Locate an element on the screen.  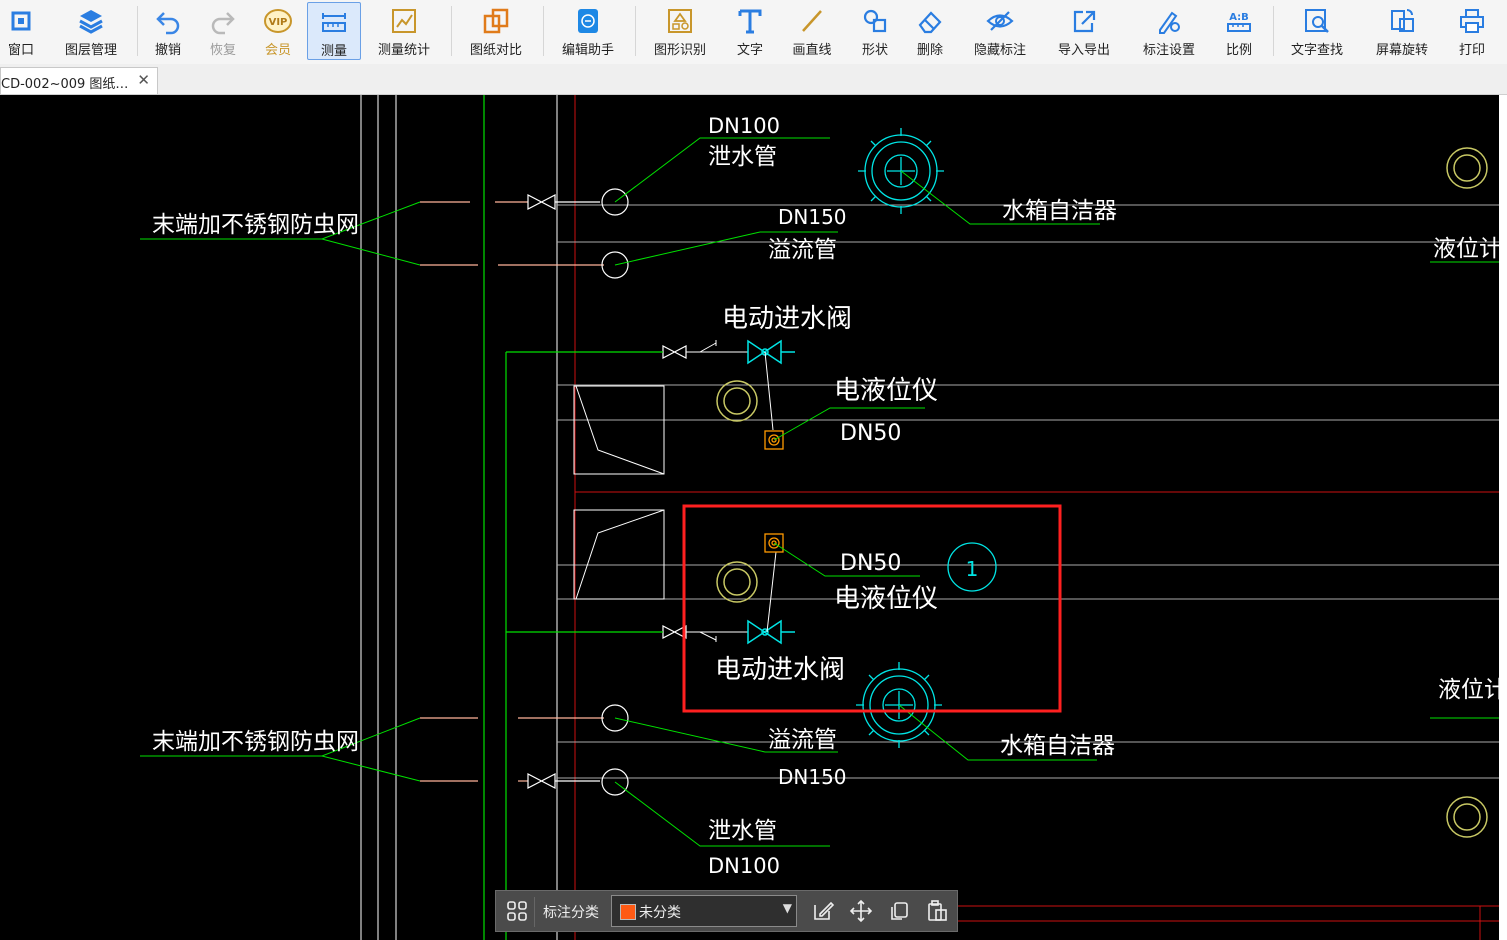
scale-icon: A:B is located at coordinates (1239, 22).